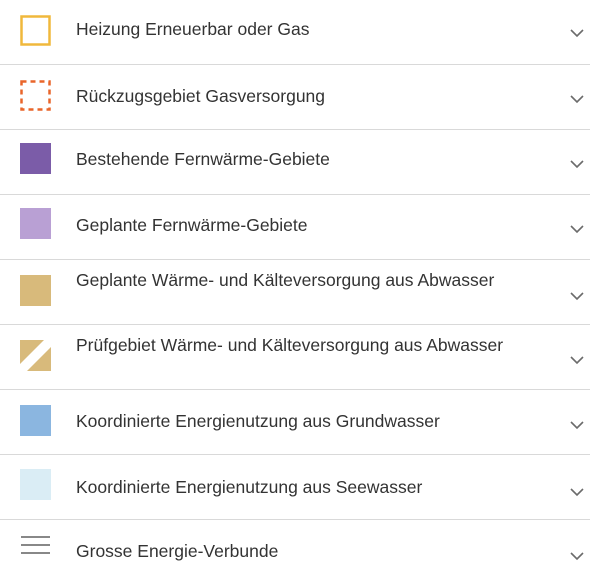 This screenshot has width=590, height=565. Describe the element at coordinates (295, 542) in the screenshot. I see `legend-item-grosse-energie-verbunde: Grosse Energie-Verbunde` at that location.